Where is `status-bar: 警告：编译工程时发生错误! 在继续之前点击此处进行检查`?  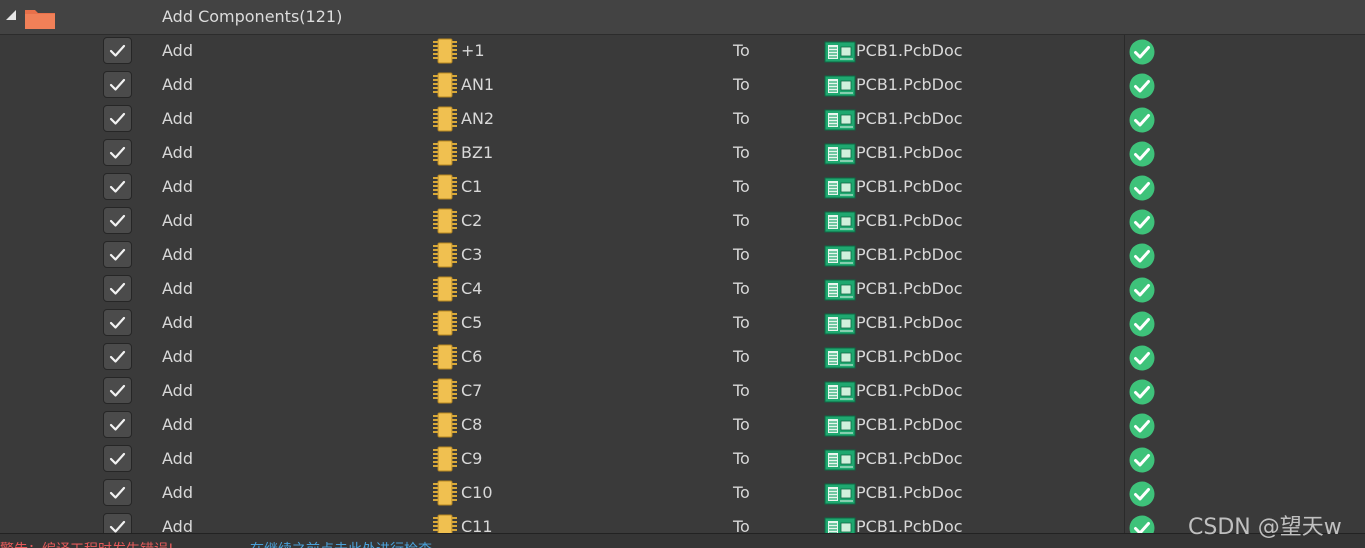 status-bar: 警告：编译工程时发生错误! 在继续之前点击此处进行检查 is located at coordinates (682, 540).